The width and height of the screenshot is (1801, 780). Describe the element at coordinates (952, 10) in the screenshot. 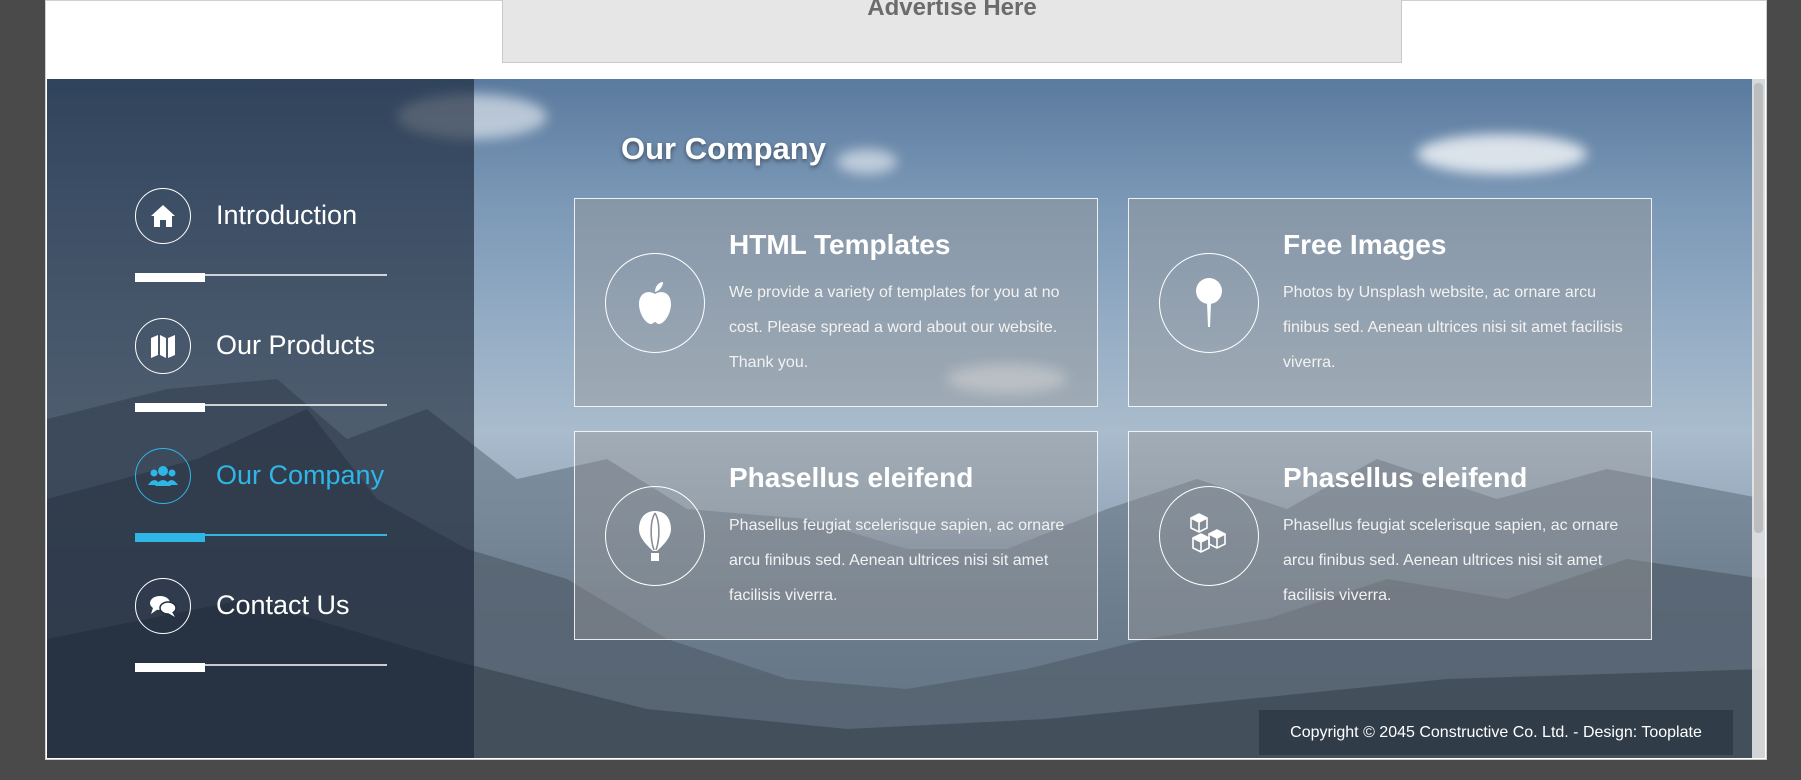

I see `ad-banner-label: Advertise Here` at that location.